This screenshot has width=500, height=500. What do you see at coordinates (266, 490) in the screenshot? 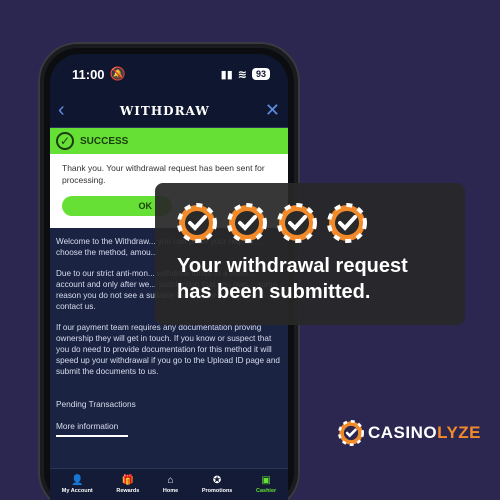
I see `tab-label: Cashier` at bounding box center [266, 490].